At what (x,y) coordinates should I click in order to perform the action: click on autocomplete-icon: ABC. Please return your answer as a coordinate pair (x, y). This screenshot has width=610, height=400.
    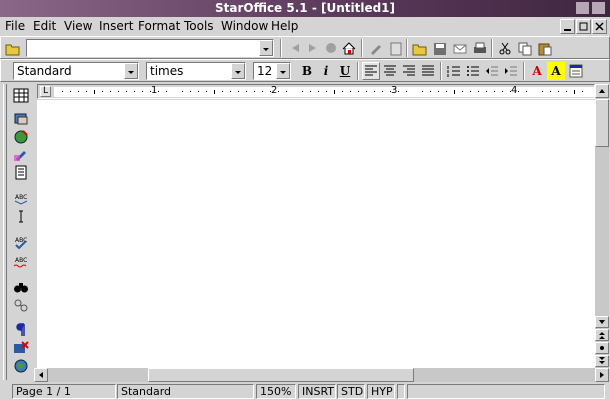
    Looking at the image, I should click on (21, 198).